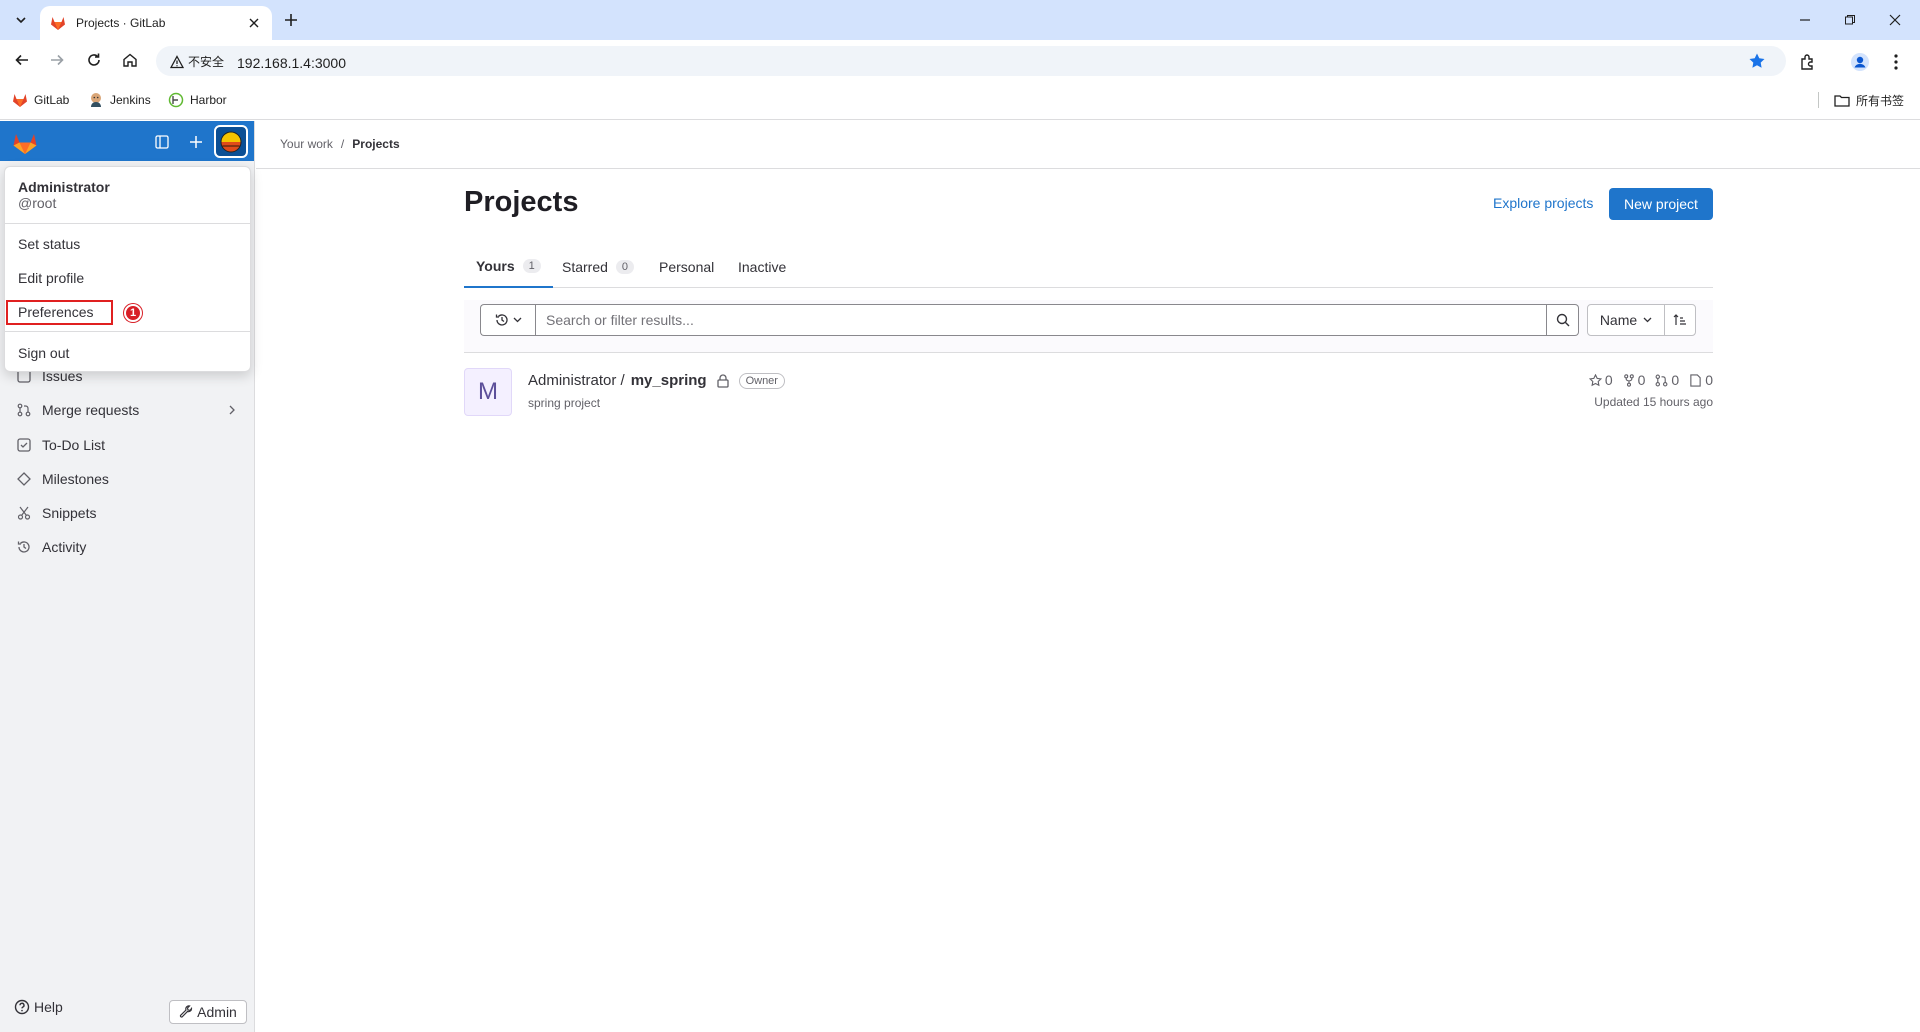 The width and height of the screenshot is (1920, 1032). What do you see at coordinates (1041, 320) in the screenshot?
I see `search-input` at bounding box center [1041, 320].